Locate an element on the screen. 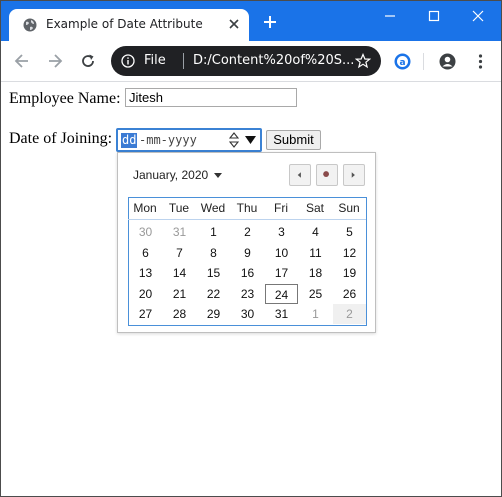 This screenshot has width=502, height=497. weekday-header: Mon is located at coordinates (145, 208).